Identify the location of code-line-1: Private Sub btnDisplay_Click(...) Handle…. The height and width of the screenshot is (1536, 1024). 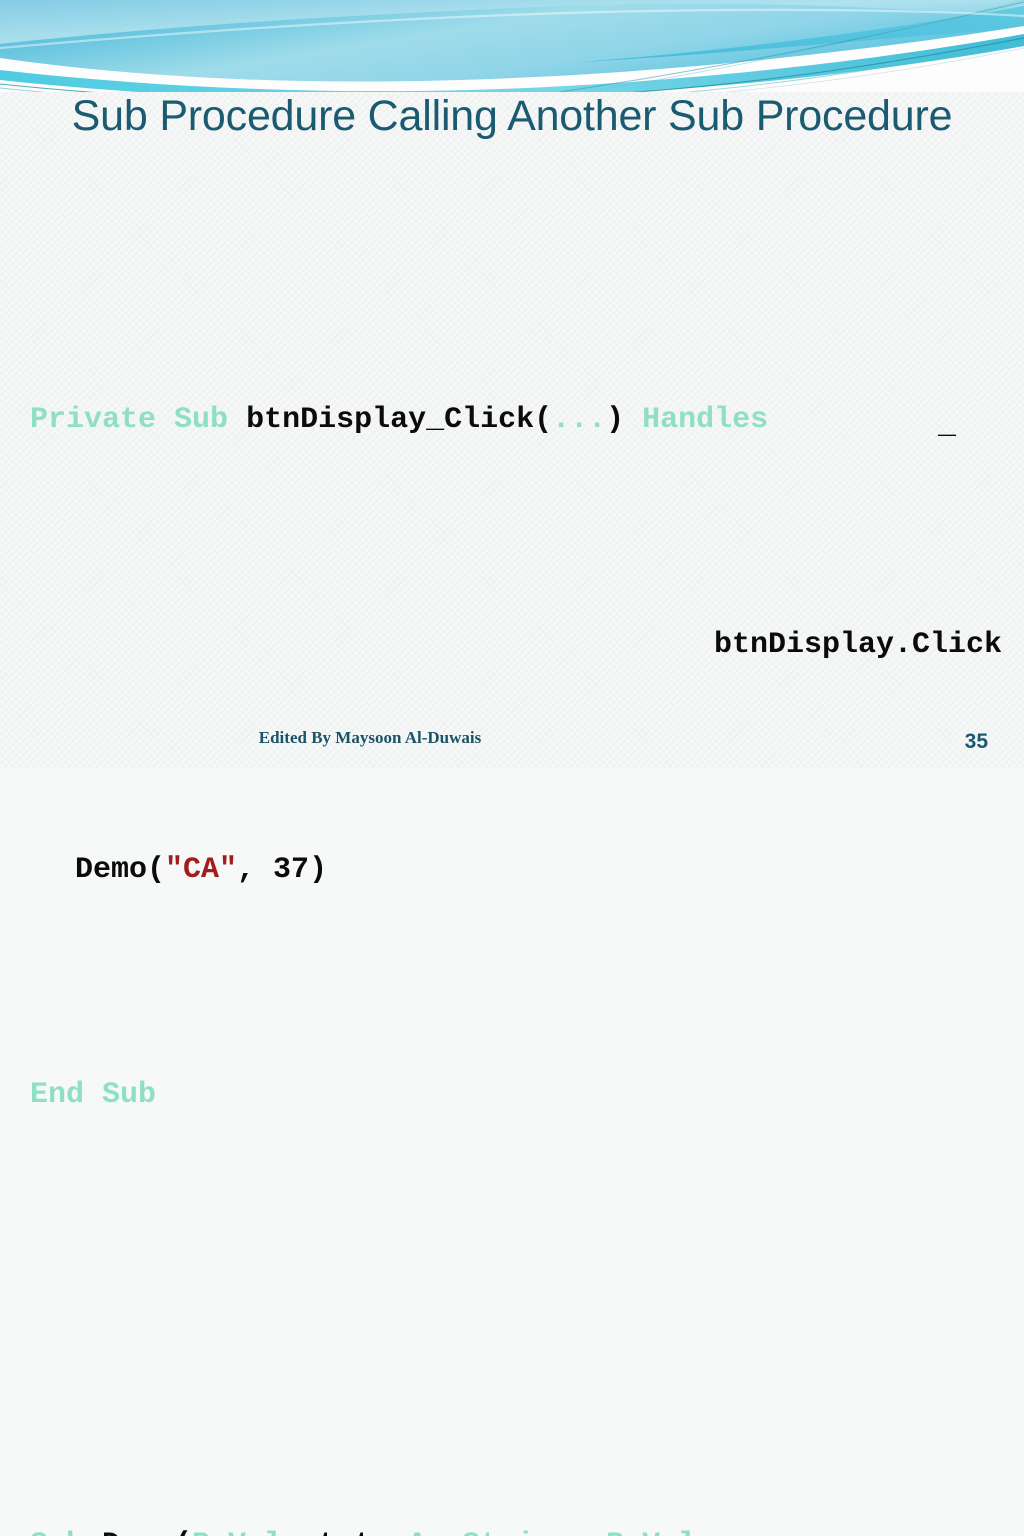
(516, 420).